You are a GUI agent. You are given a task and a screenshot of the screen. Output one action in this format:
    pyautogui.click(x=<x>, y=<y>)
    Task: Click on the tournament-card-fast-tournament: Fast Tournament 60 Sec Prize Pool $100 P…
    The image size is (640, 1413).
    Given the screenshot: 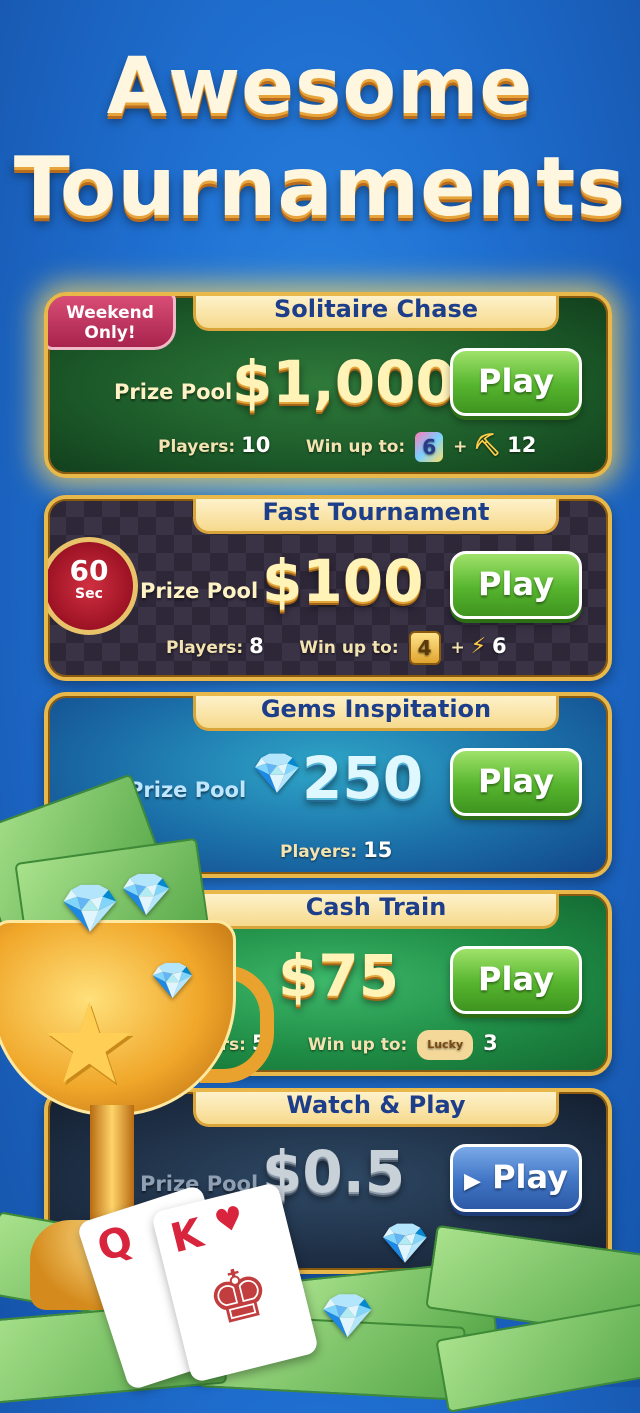 What is the action you would take?
    pyautogui.click(x=328, y=588)
    